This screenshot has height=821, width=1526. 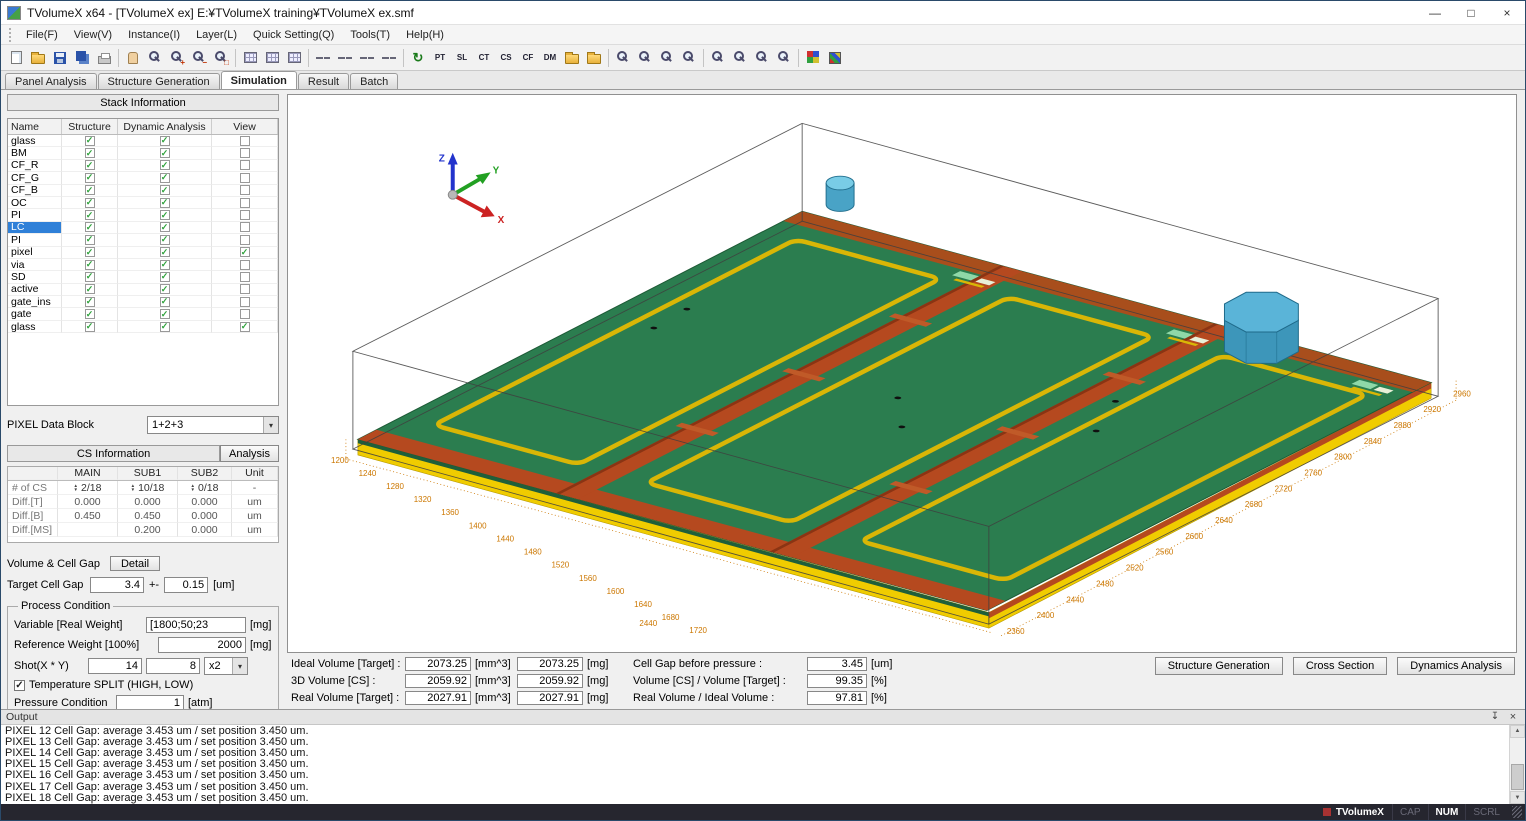 What do you see at coordinates (484, 58) in the screenshot?
I see `toolbar-button-tool-ct: CT` at bounding box center [484, 58].